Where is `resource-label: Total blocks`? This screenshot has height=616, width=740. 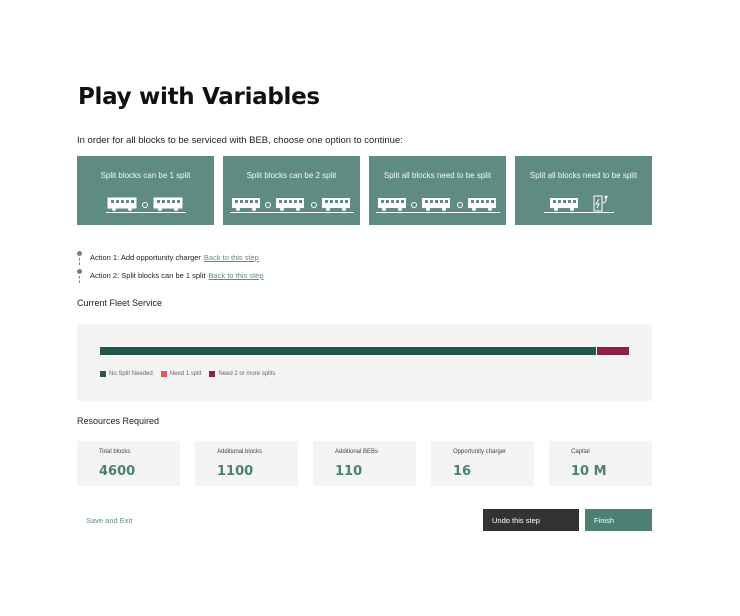
resource-label: Total blocks is located at coordinates (115, 452).